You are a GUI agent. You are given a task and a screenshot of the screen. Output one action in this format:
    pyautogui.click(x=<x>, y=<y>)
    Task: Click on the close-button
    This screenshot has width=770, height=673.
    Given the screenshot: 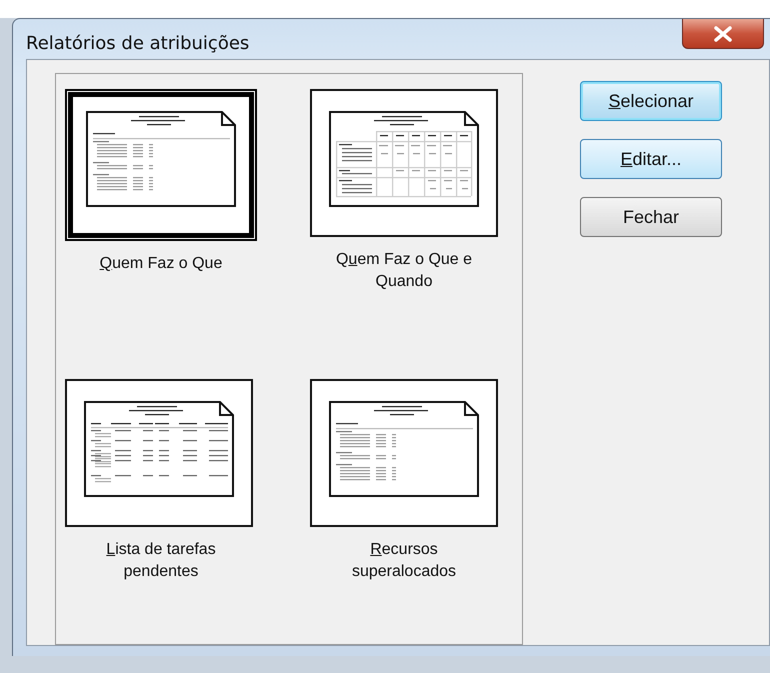 What is the action you would take?
    pyautogui.click(x=723, y=34)
    